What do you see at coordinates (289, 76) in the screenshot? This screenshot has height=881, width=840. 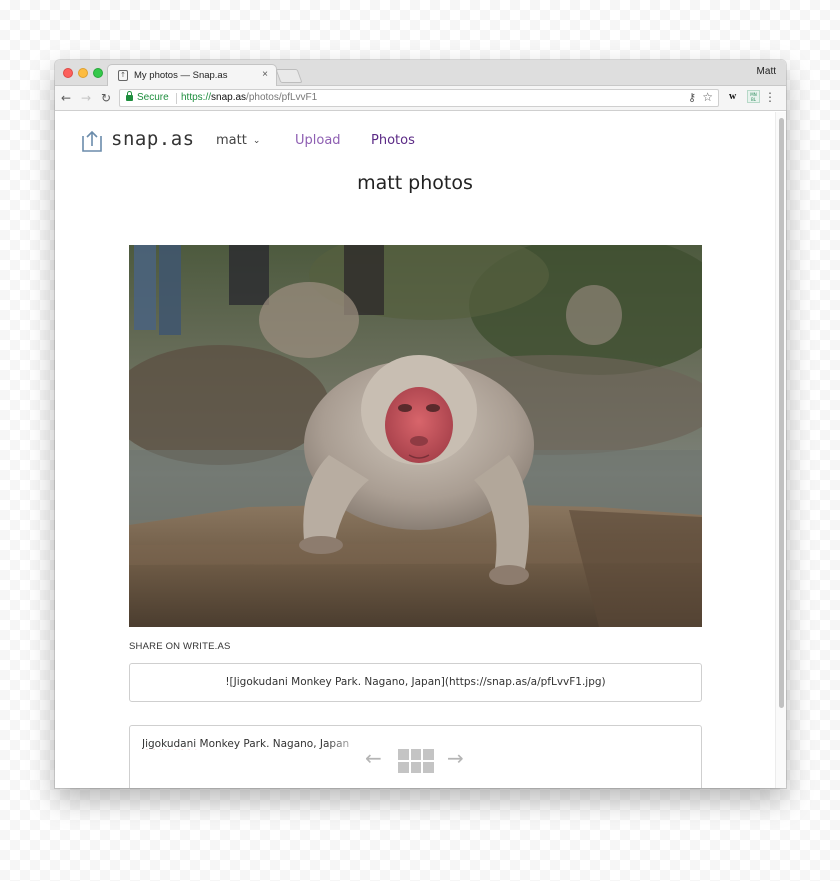 I see `new-tab-button` at bounding box center [289, 76].